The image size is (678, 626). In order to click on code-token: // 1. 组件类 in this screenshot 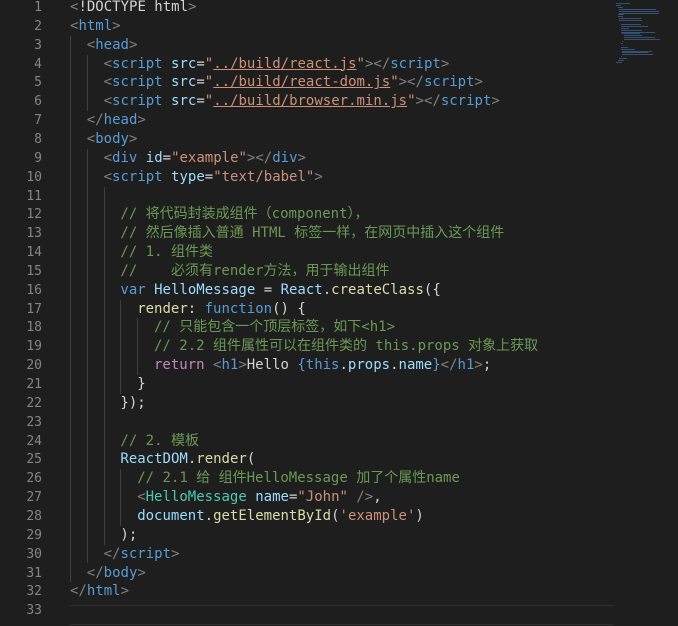, I will do `click(166, 252)`.